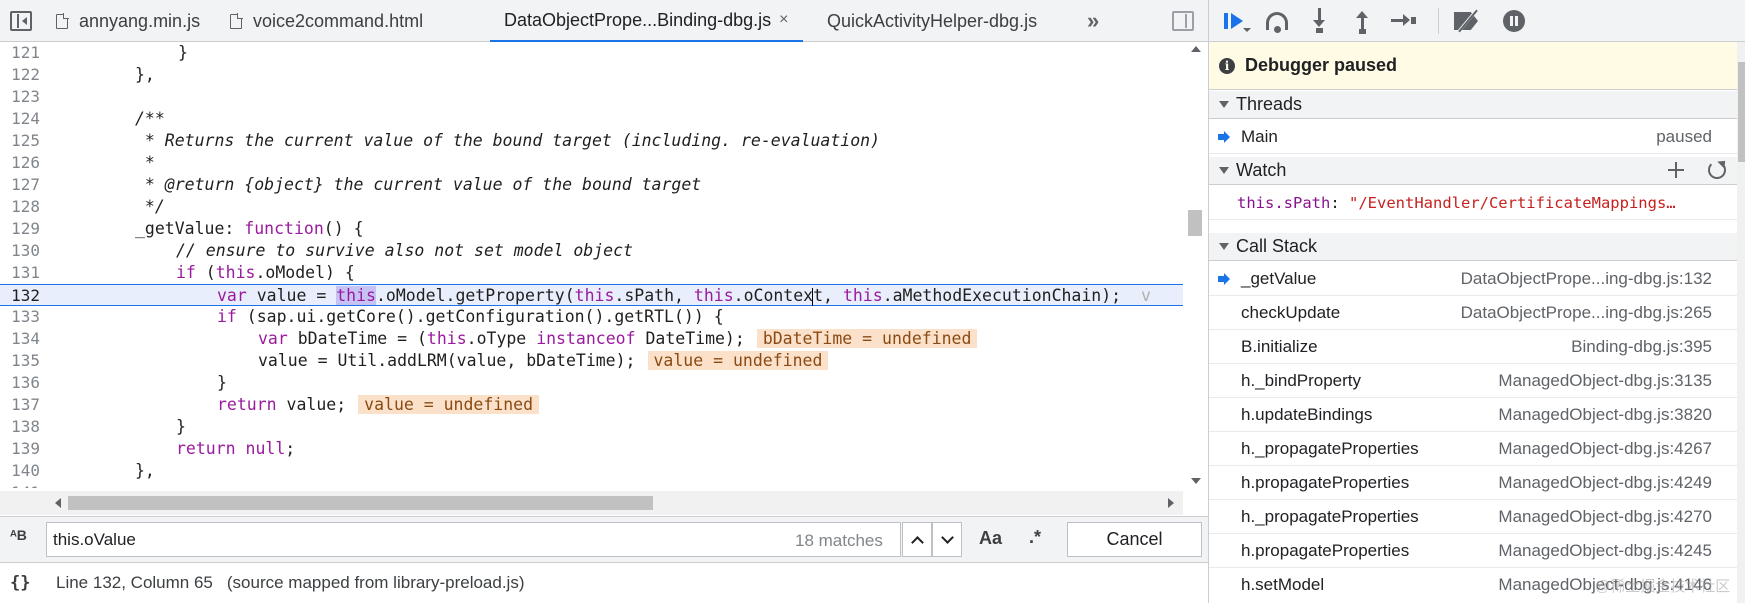 The width and height of the screenshot is (1745, 603). Describe the element at coordinates (1171, 503) in the screenshot. I see `scroll-right-icon` at that location.